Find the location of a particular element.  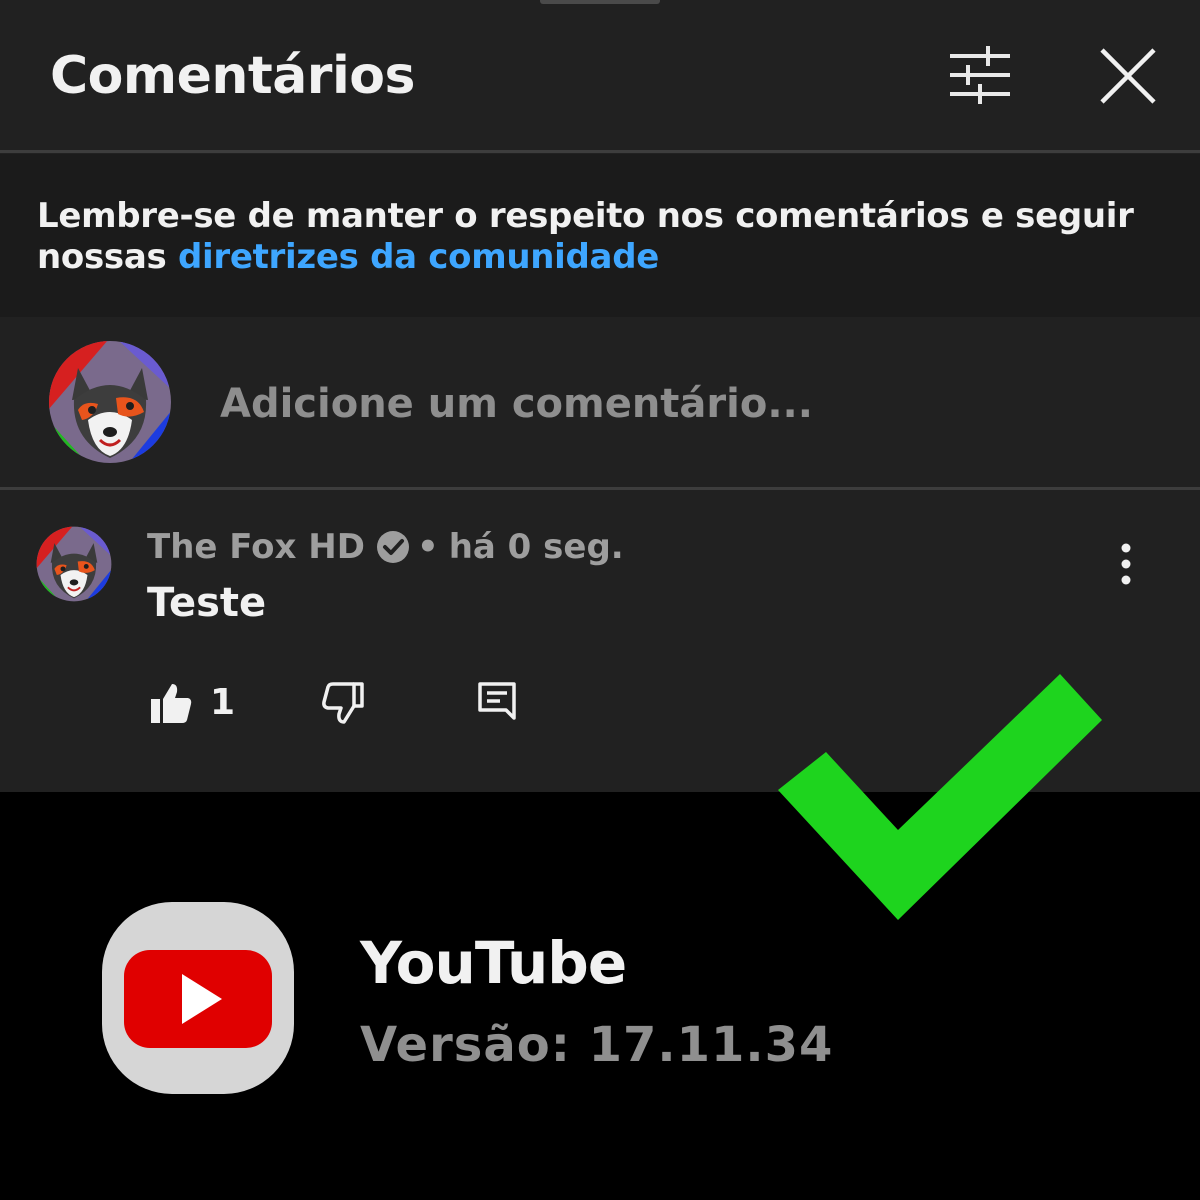

like-count: 1 is located at coordinates (223, 702).